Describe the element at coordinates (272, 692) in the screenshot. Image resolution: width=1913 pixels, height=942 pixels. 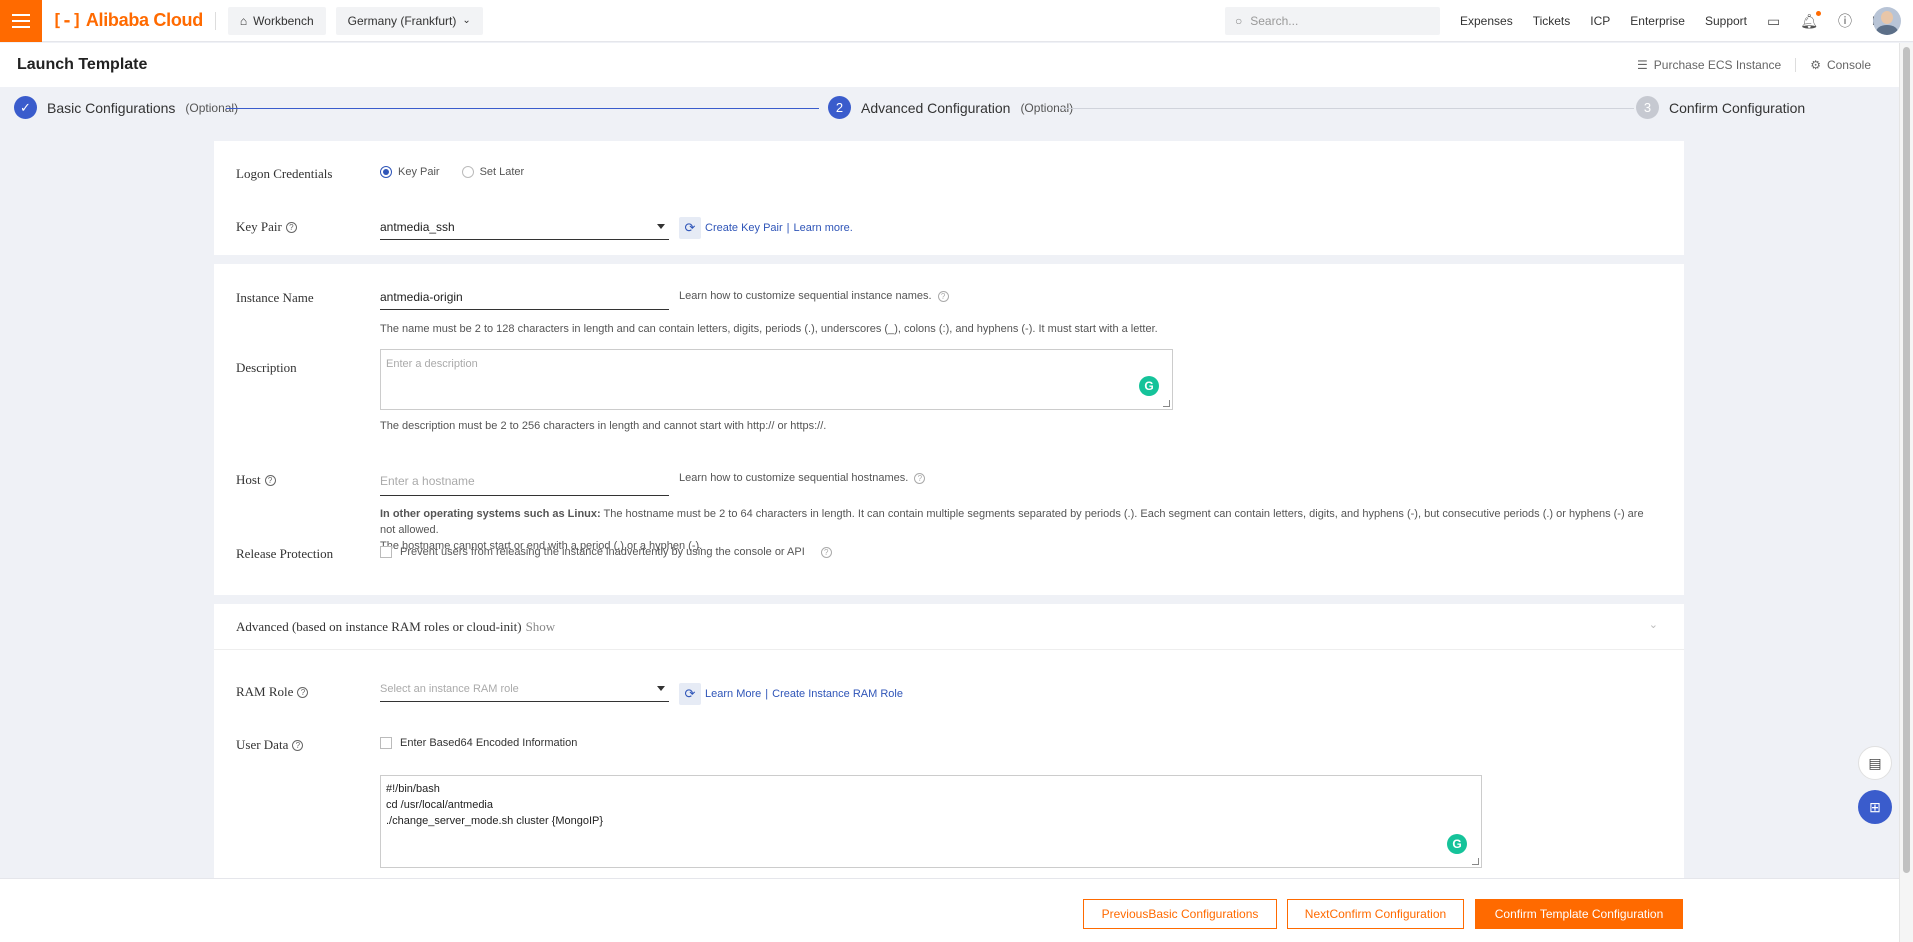
I see `ram-role-label: RAM Role ?` at that location.